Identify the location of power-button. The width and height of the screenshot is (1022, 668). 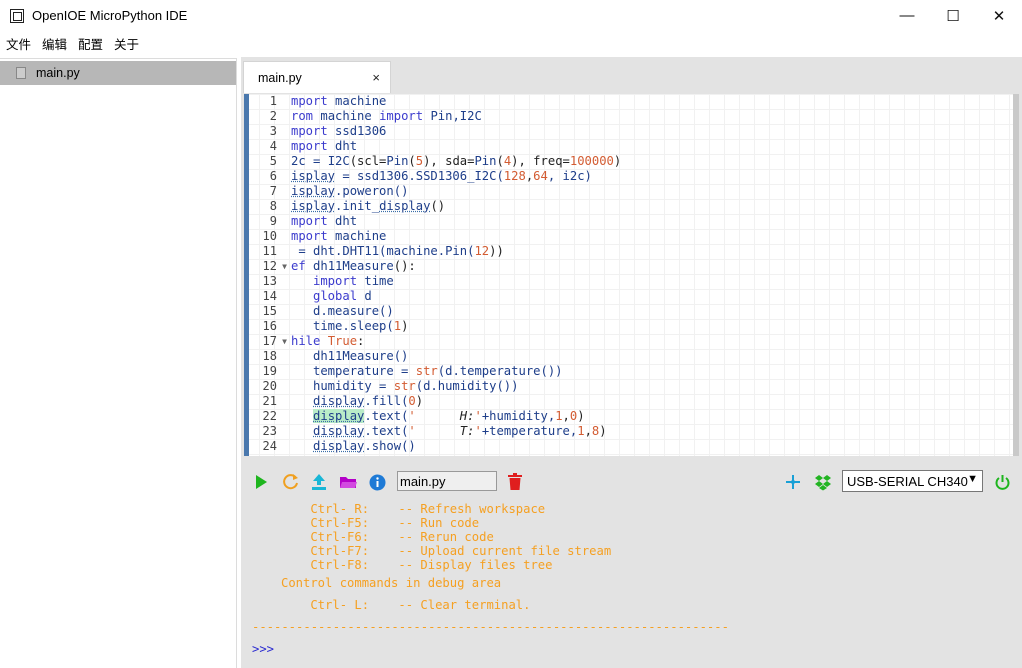
(1002, 482).